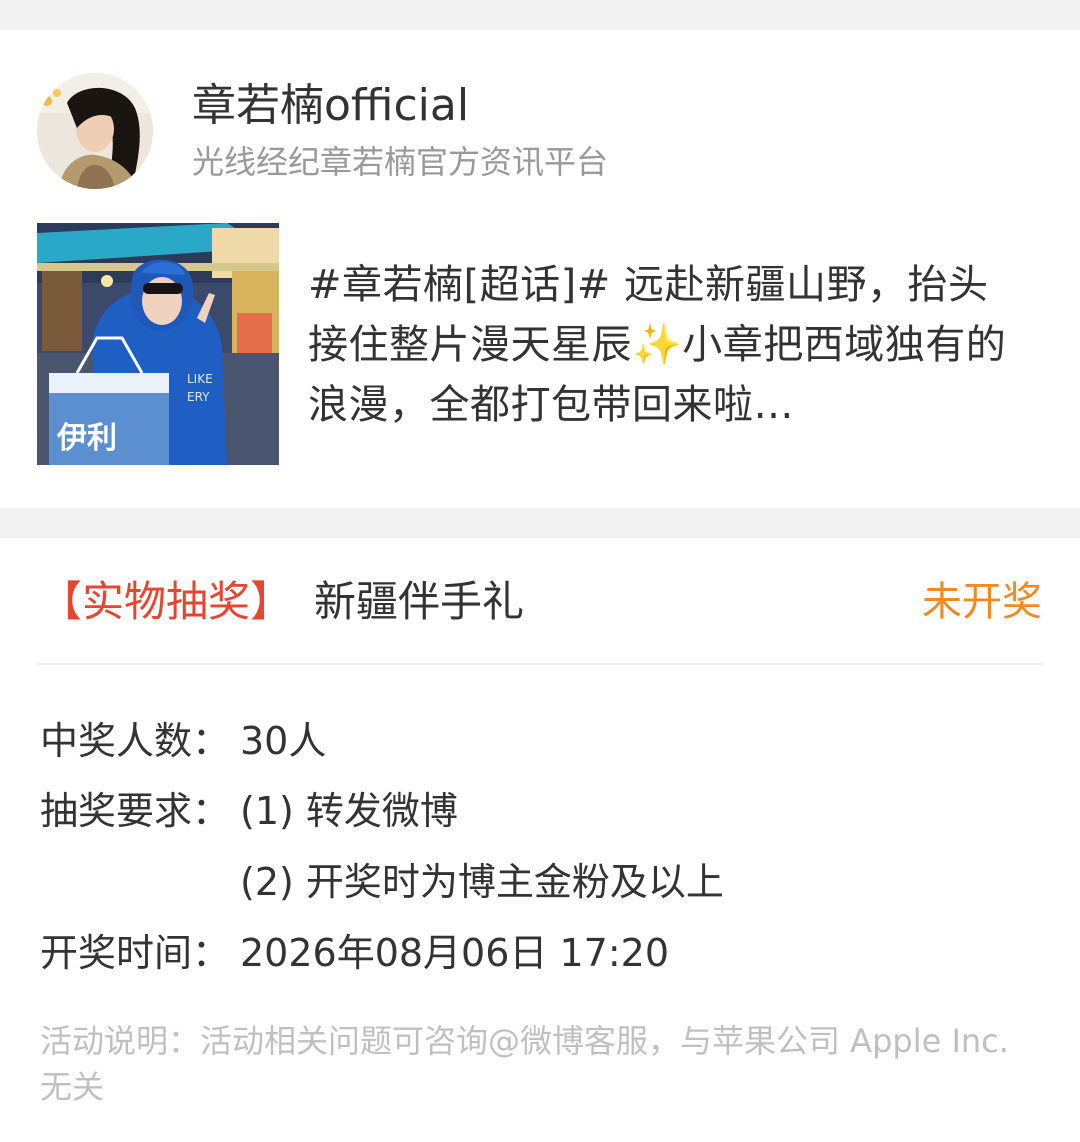 Image resolution: width=1080 pixels, height=1142 pixels. I want to click on draw-time-row: 开奖时间： 2026年08月06日 17:20, so click(354, 953).